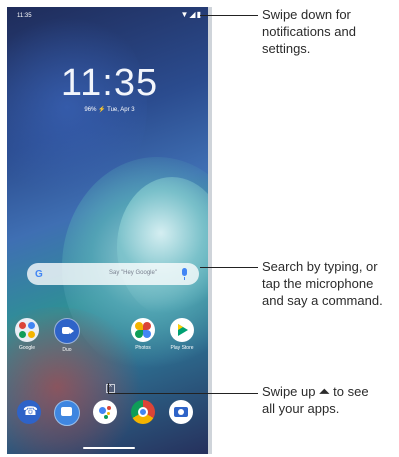  I want to click on chrome-icon, so click(143, 412).